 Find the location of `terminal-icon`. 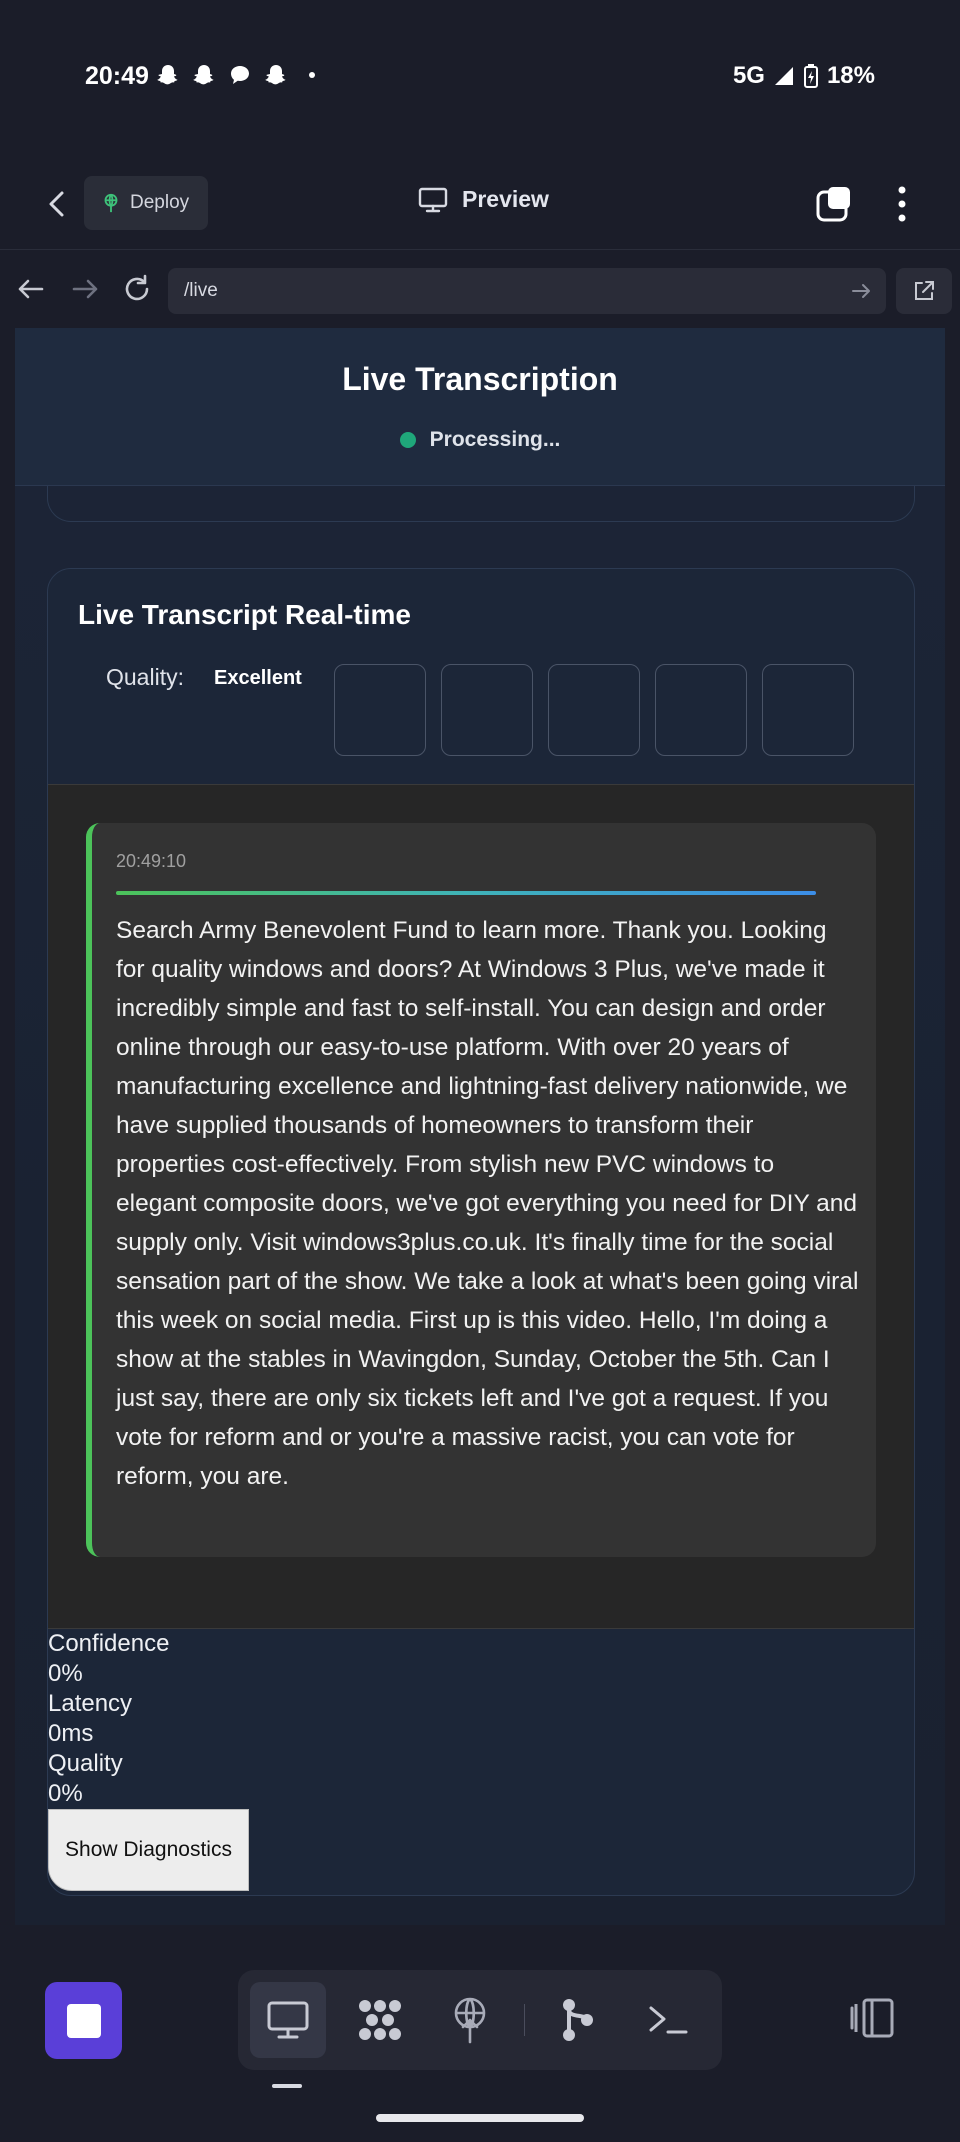

terminal-icon is located at coordinates (668, 2020).